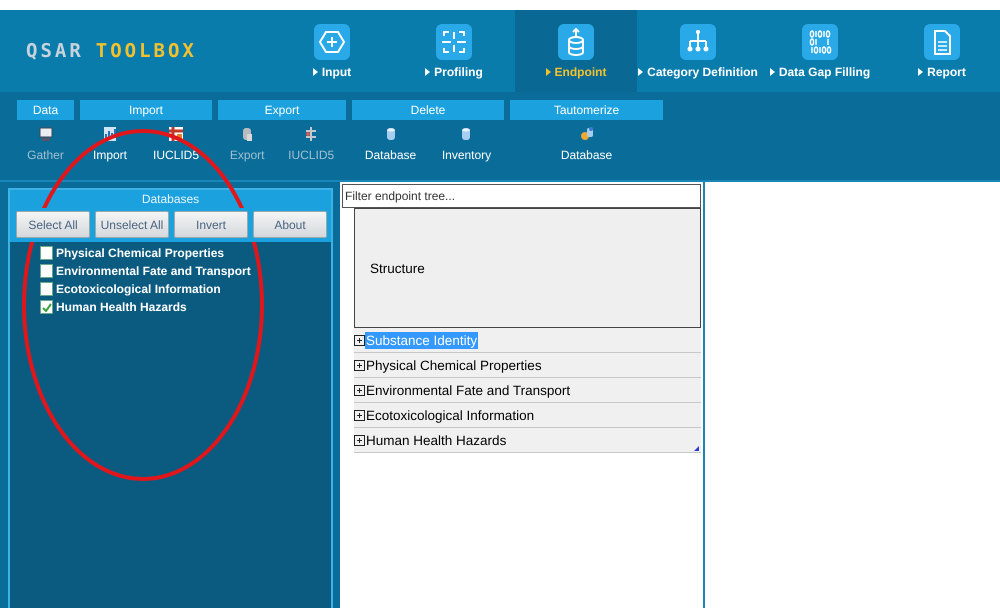 The height and width of the screenshot is (608, 1000). Describe the element at coordinates (467, 144) in the screenshot. I see `toolbar-button: Inventory` at that location.